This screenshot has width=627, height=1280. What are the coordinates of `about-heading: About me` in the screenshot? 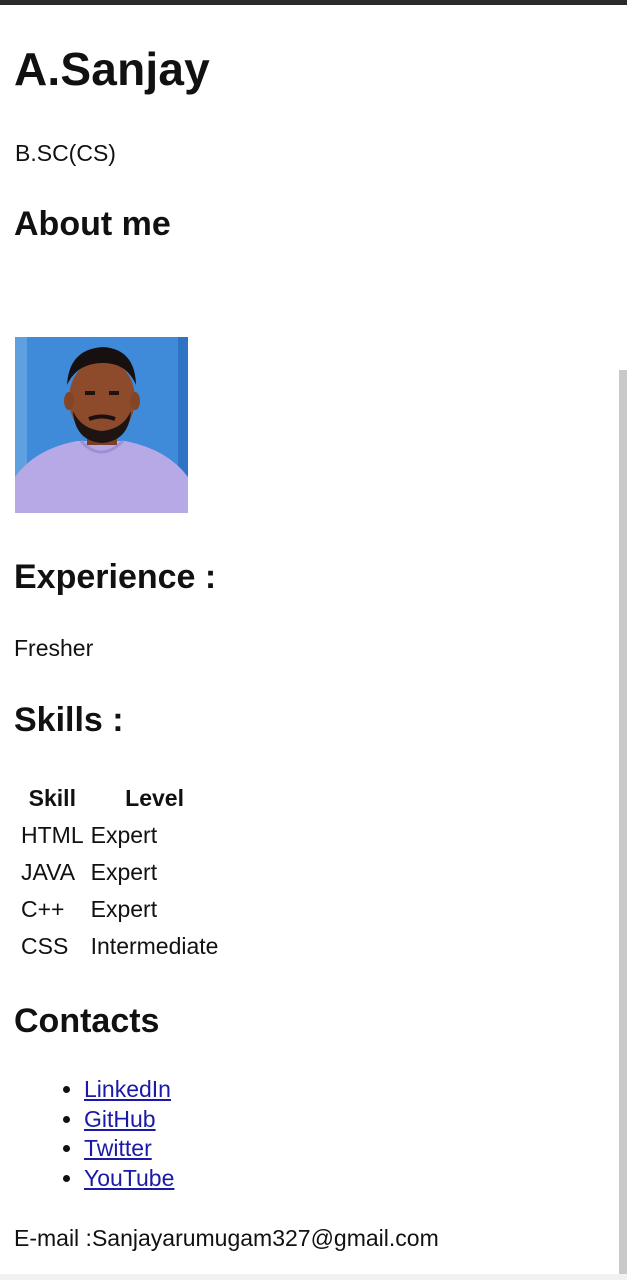 It's located at (92, 224).